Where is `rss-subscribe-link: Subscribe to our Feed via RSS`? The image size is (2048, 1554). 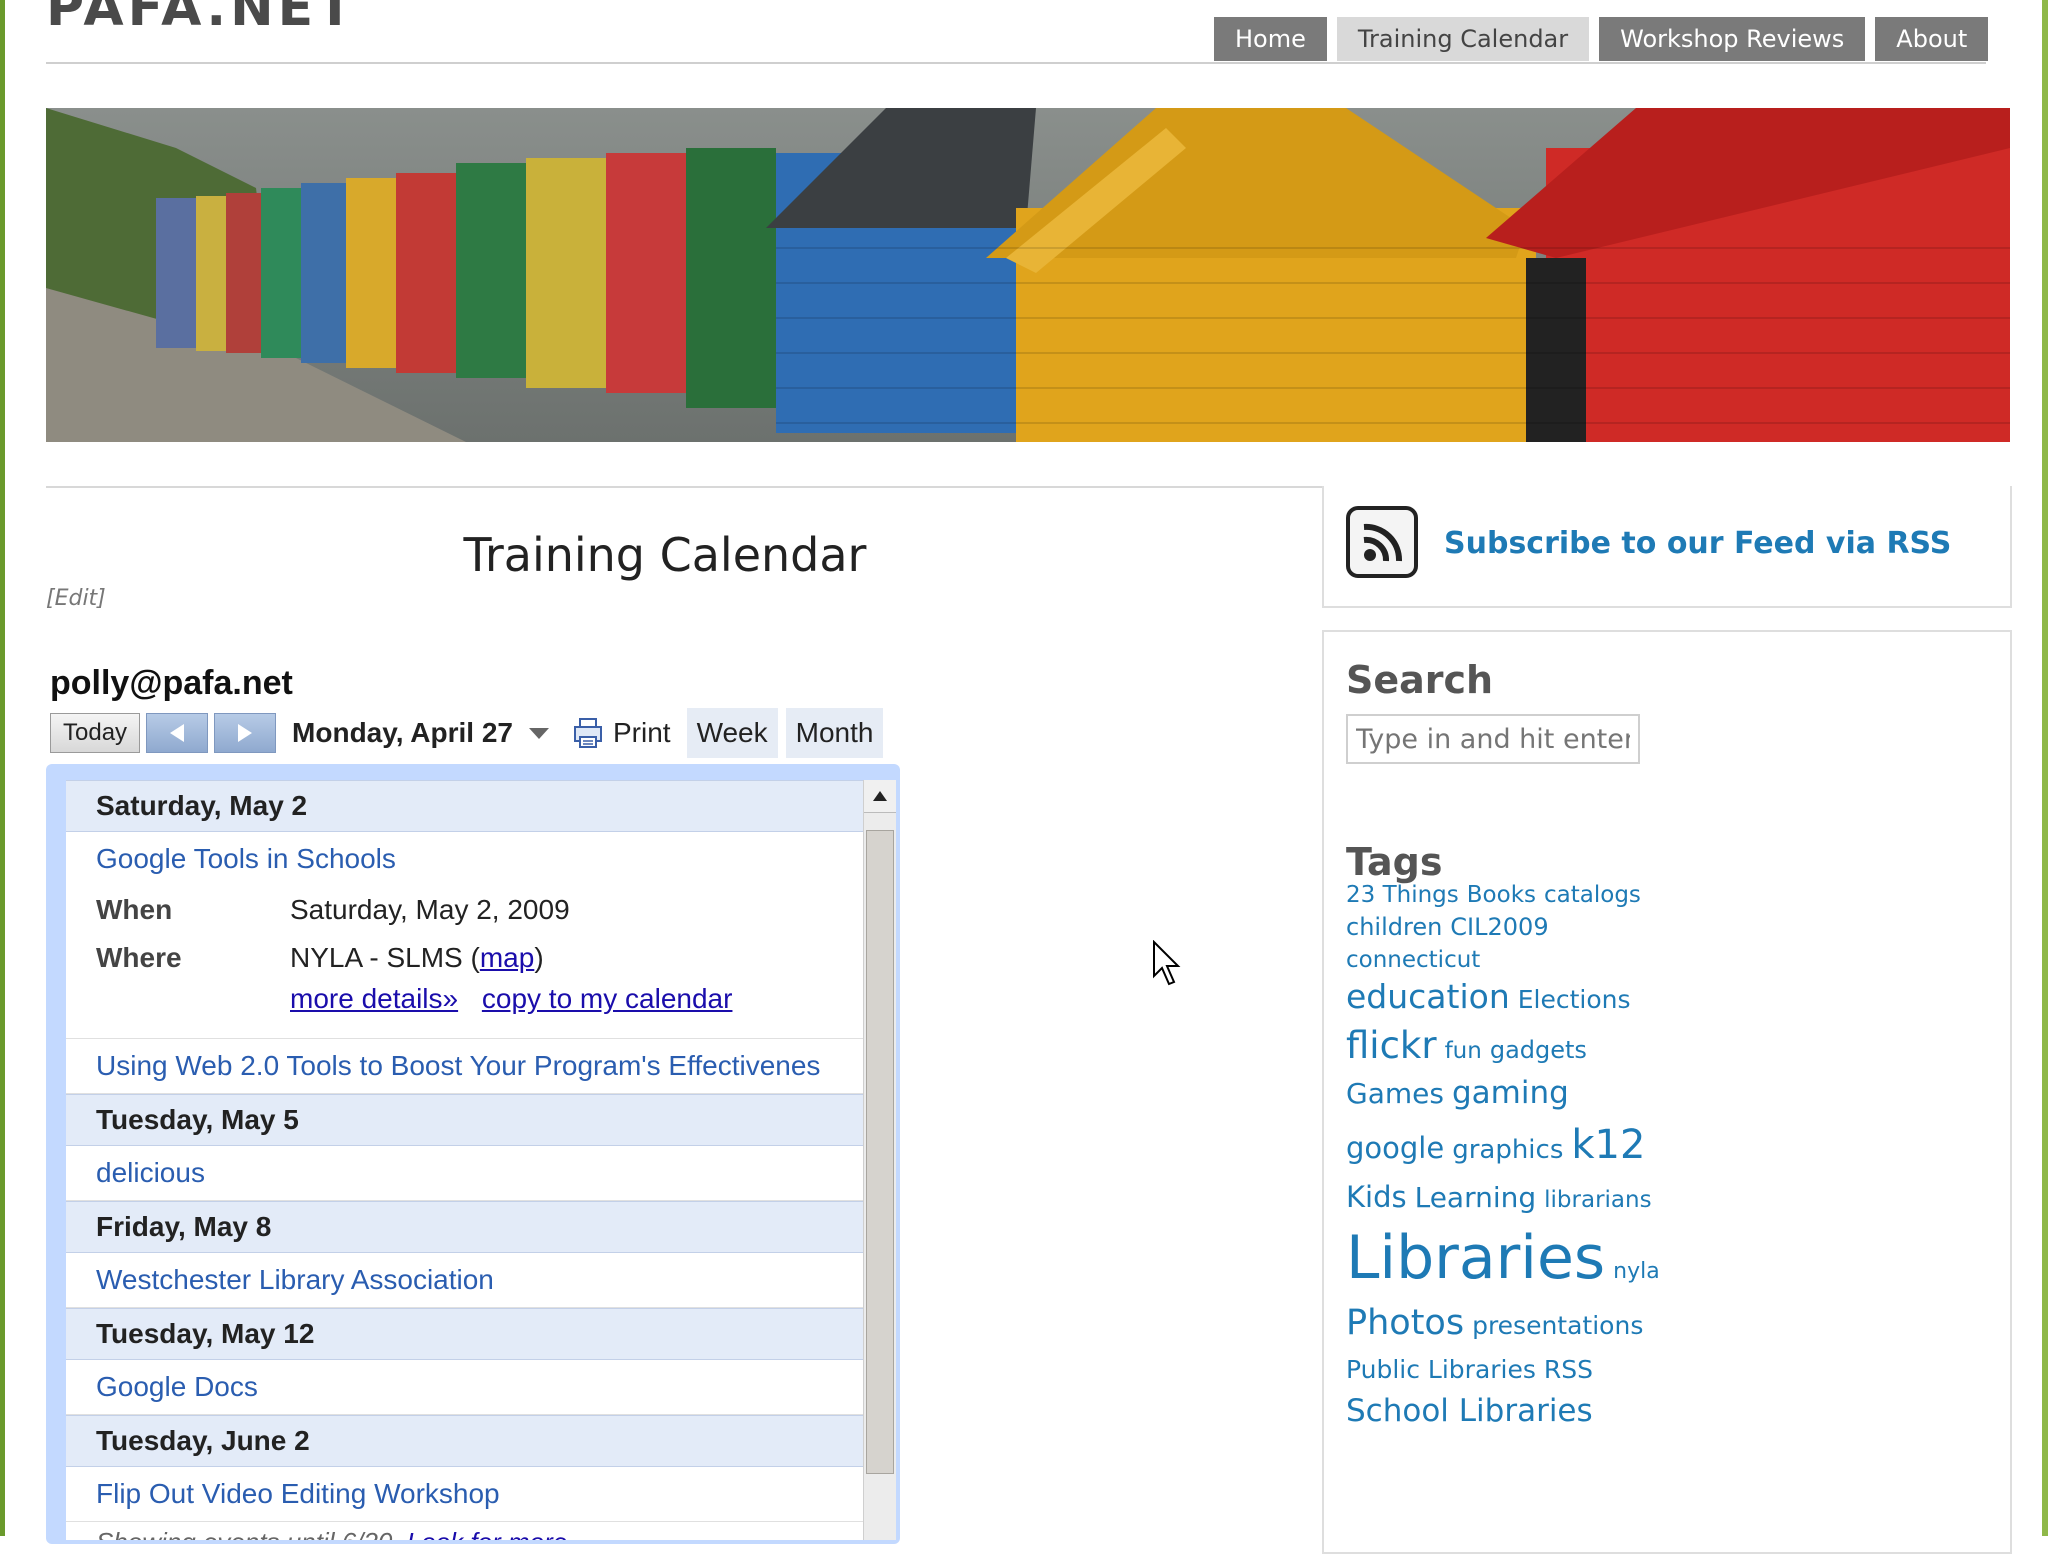
rss-subscribe-link: Subscribe to our Feed via RSS is located at coordinates (1697, 543).